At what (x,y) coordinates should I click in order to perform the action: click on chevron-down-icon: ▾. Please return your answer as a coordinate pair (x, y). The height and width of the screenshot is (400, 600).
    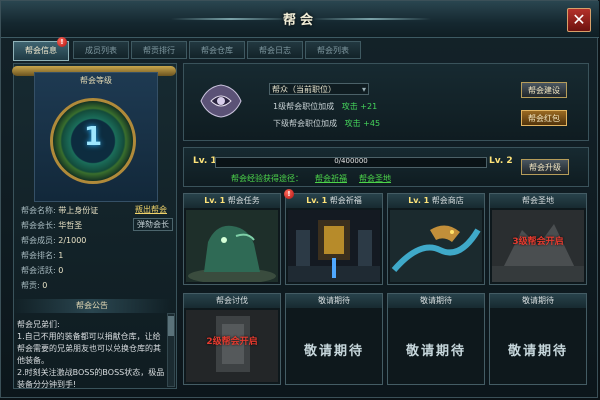
    Looking at the image, I should click on (363, 89).